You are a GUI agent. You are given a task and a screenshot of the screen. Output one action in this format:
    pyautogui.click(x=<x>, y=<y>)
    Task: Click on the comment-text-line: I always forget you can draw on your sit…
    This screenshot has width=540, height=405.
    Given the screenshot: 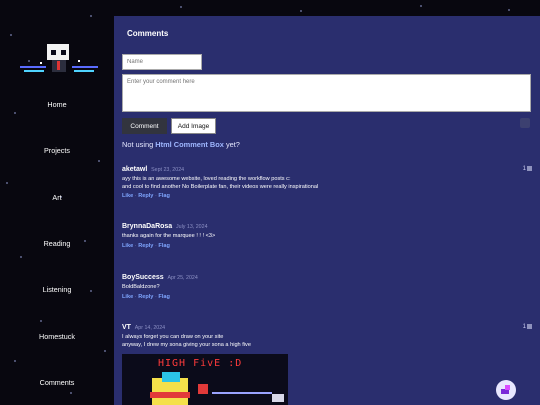 What is the action you would take?
    pyautogui.click(x=173, y=337)
    